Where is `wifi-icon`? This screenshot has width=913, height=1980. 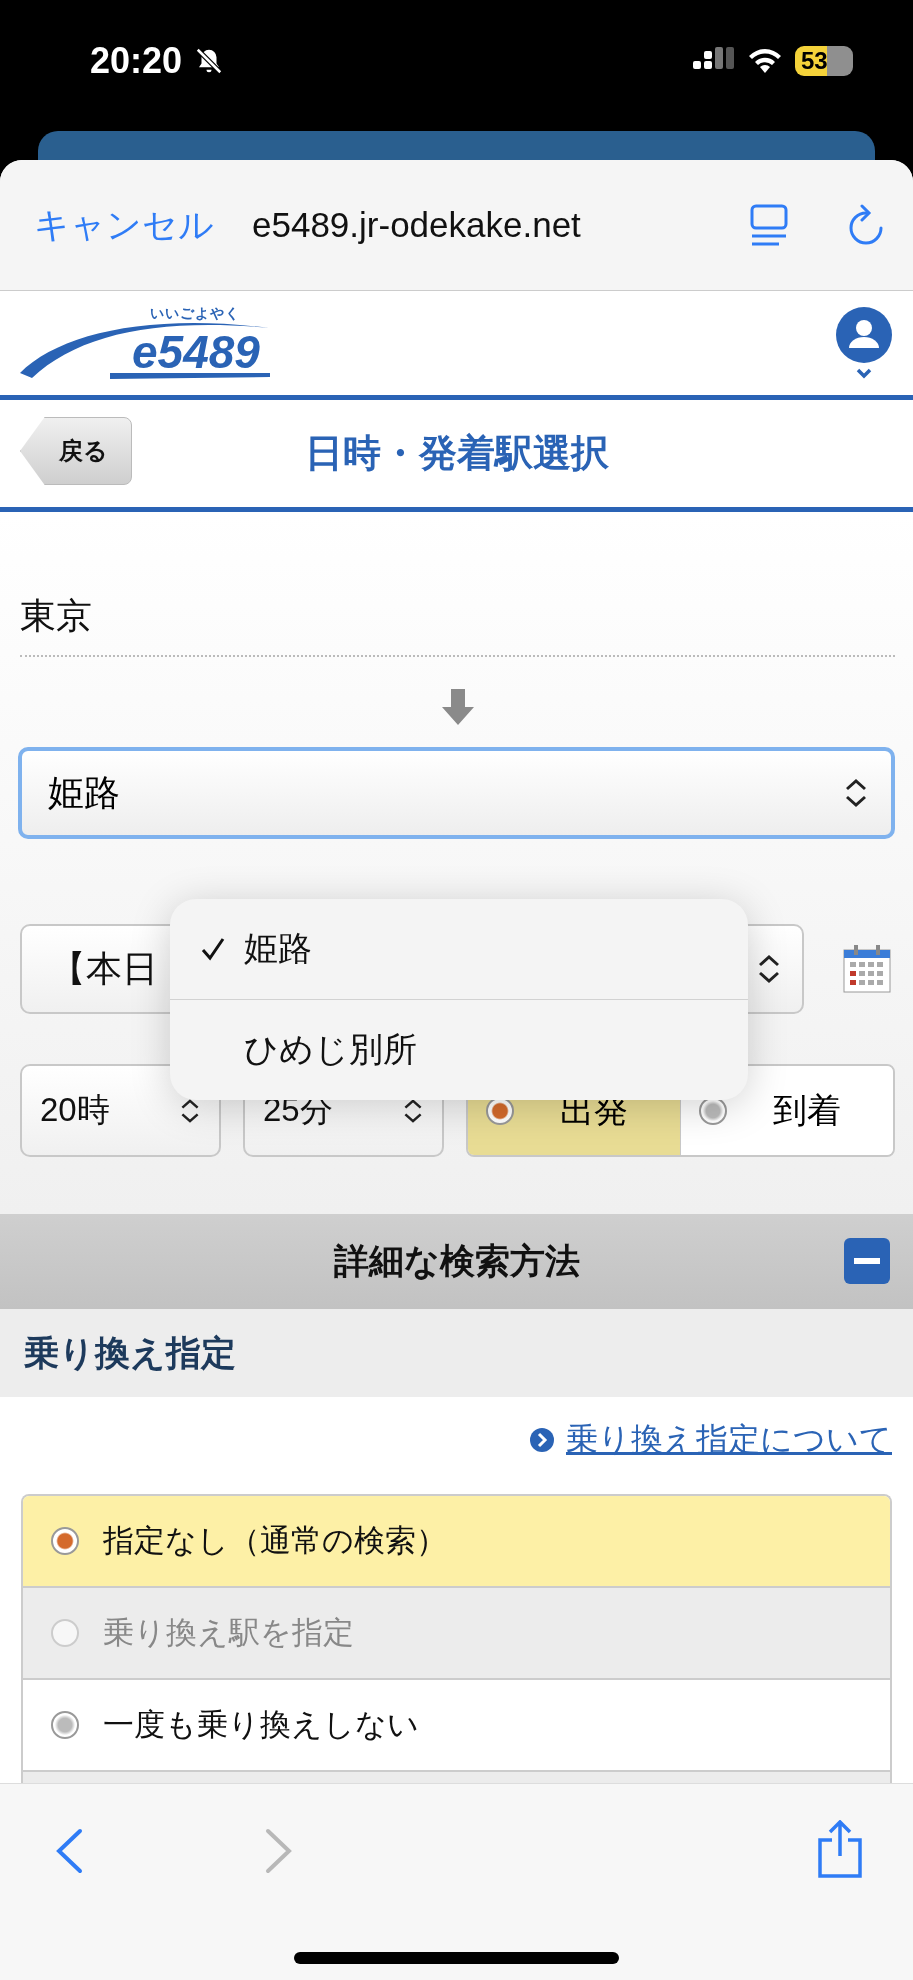 wifi-icon is located at coordinates (765, 60).